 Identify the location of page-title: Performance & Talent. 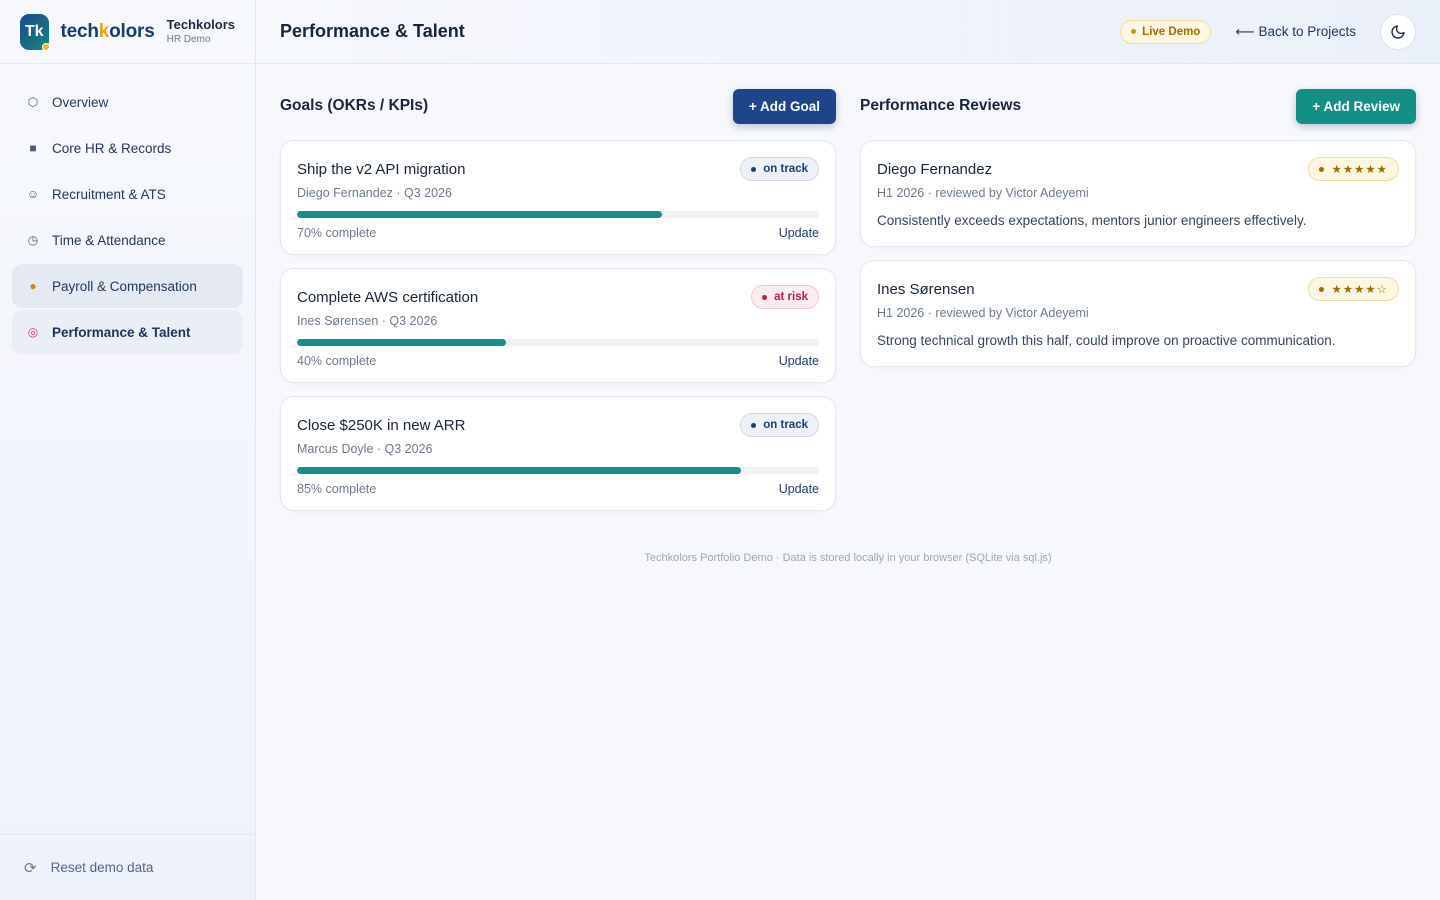
(372, 31).